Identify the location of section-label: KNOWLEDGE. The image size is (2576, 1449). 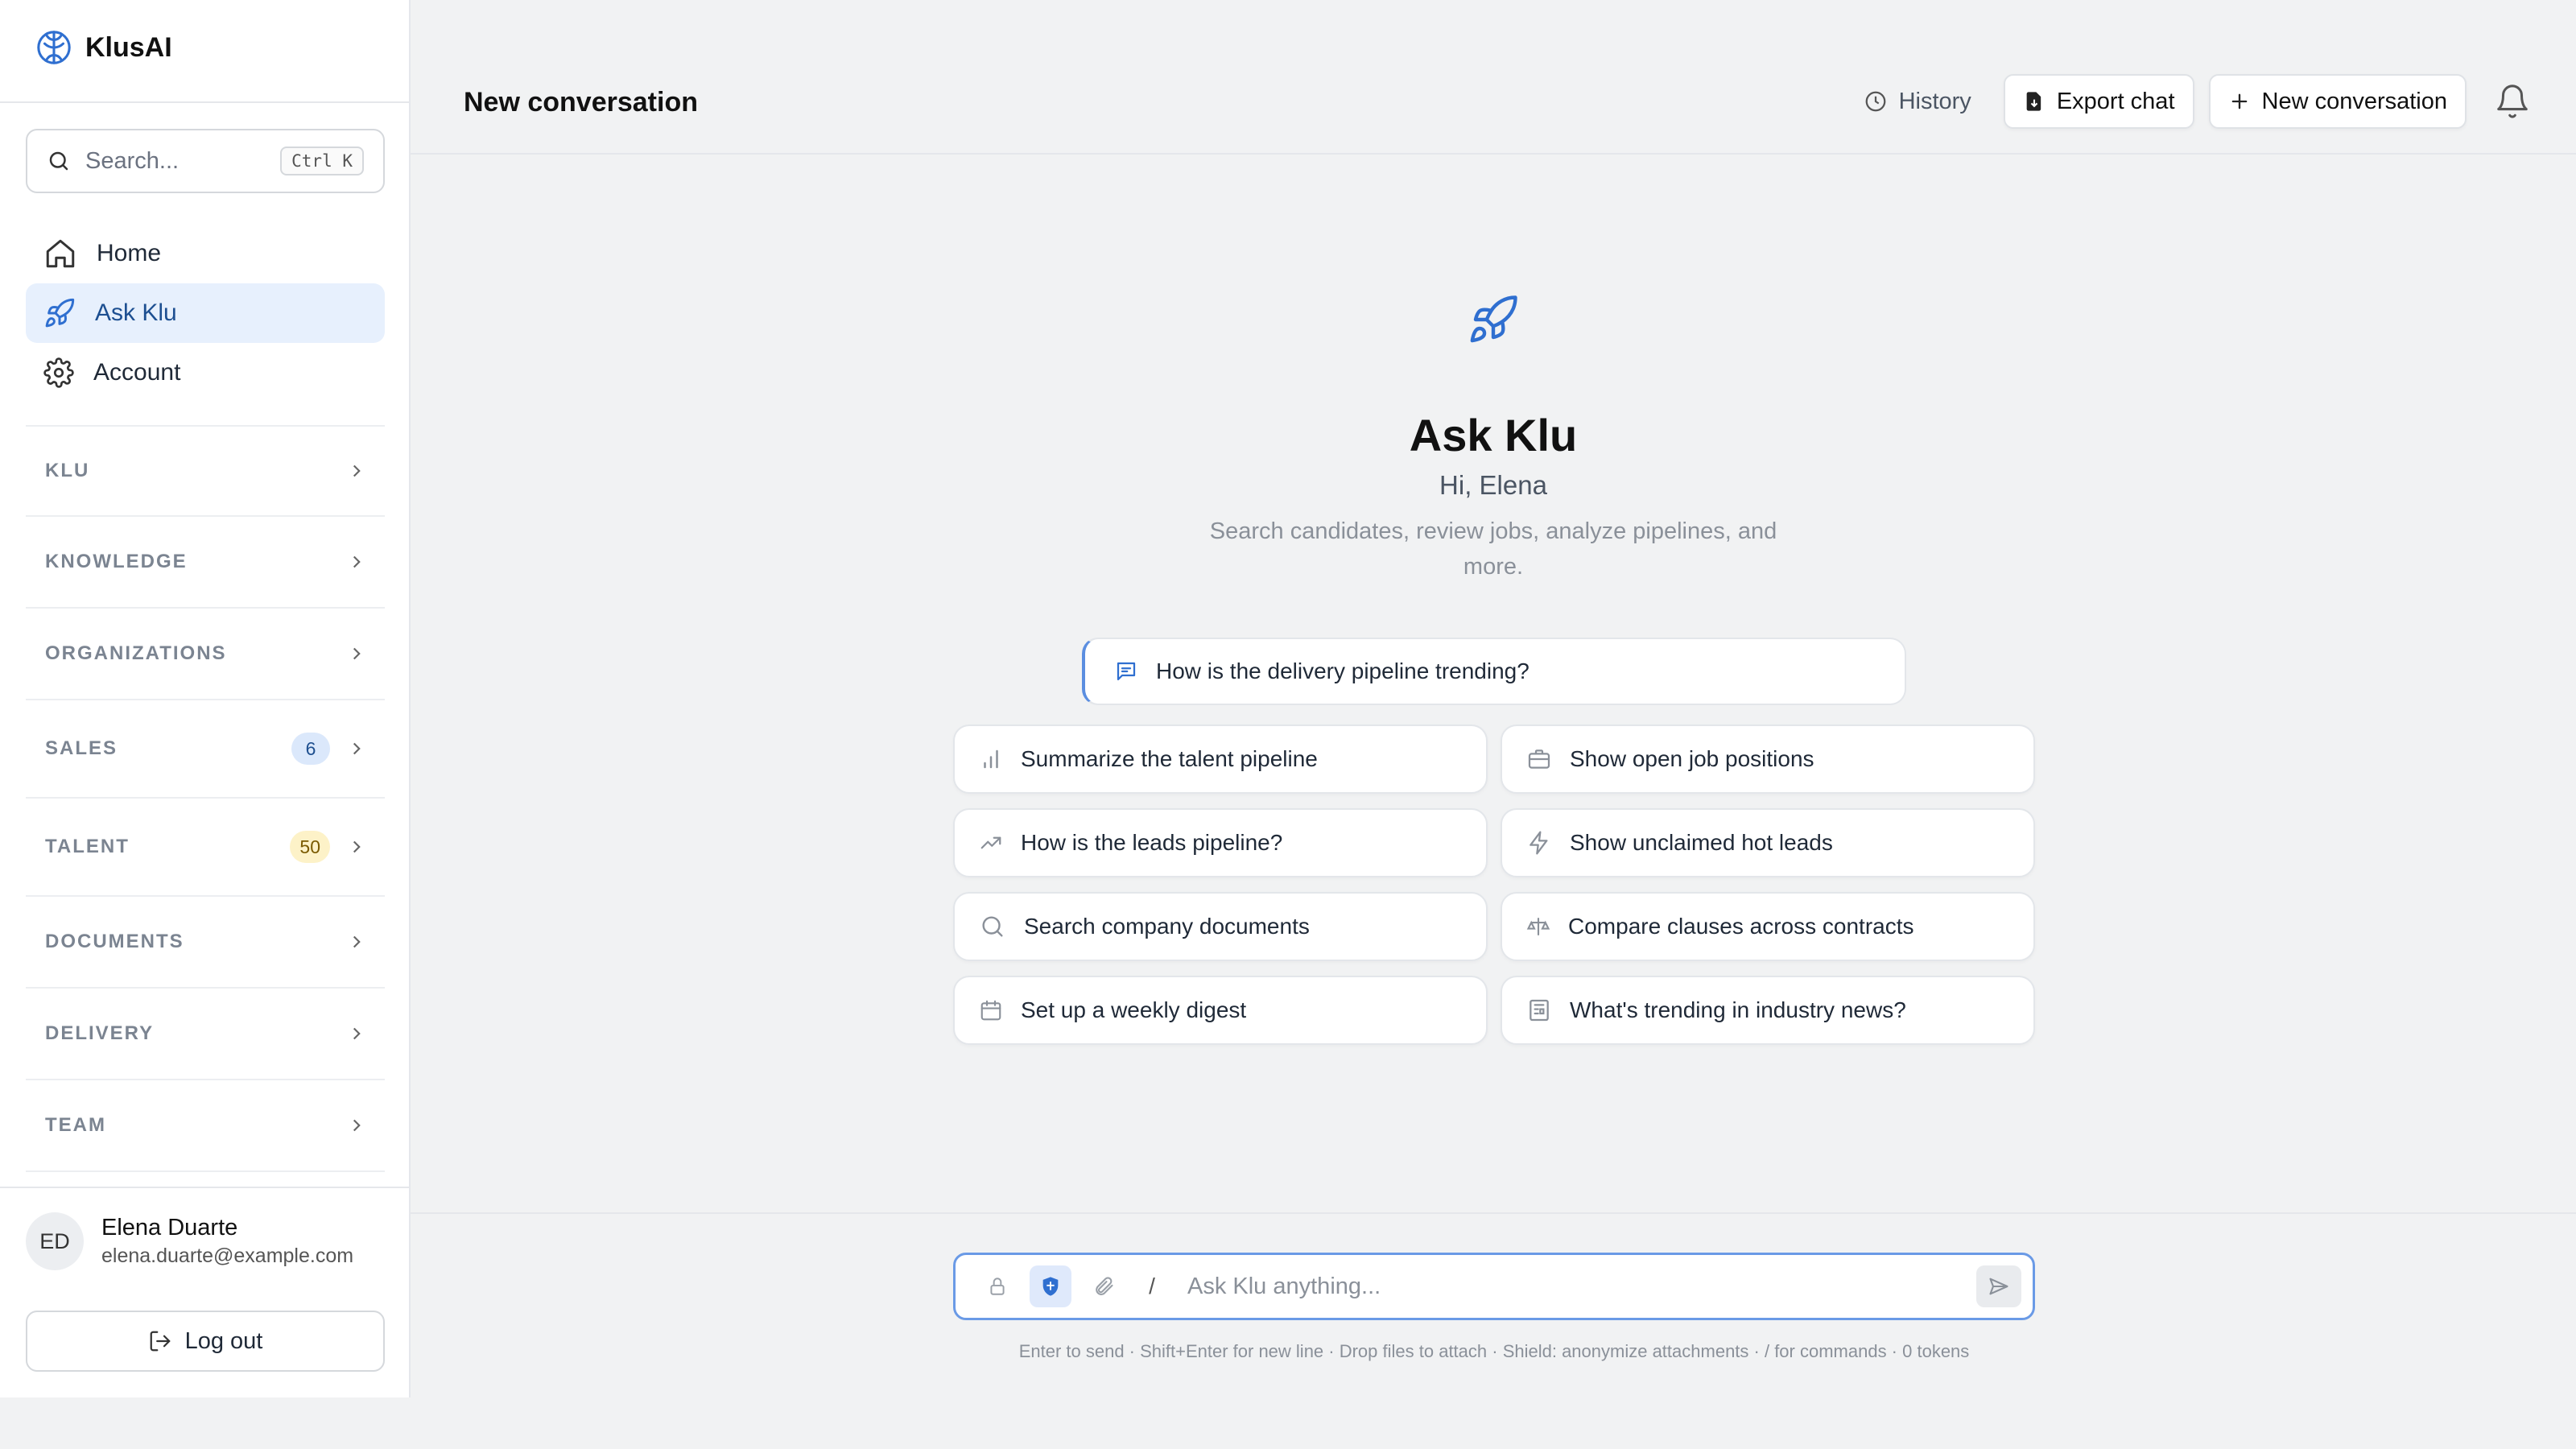
(116, 561).